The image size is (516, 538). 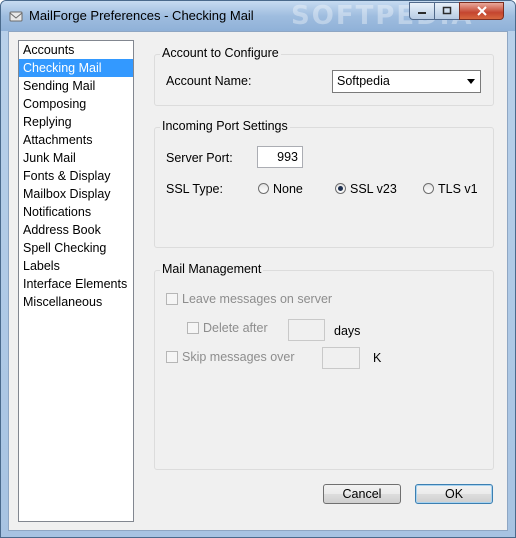 I want to click on sidebar-item-interface-elements: Interface Elements, so click(x=76, y=284).